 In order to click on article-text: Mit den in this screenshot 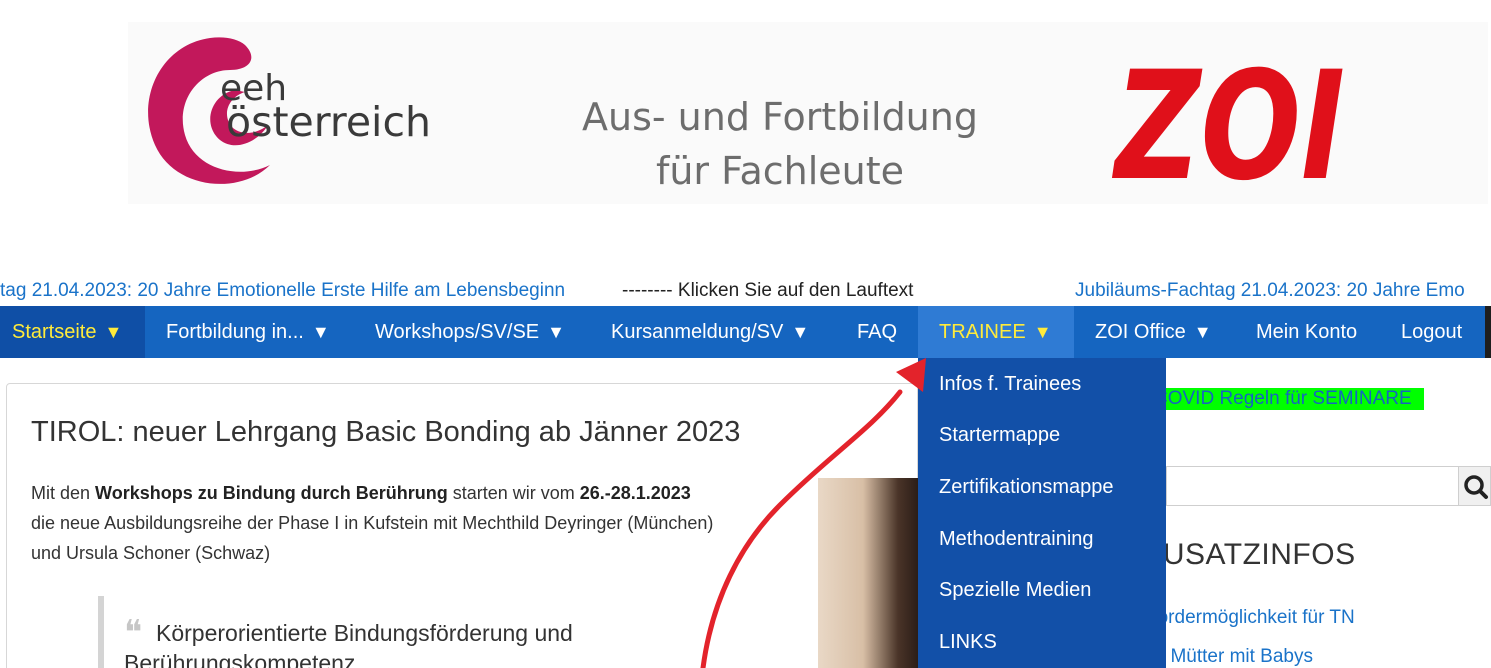, I will do `click(63, 493)`.